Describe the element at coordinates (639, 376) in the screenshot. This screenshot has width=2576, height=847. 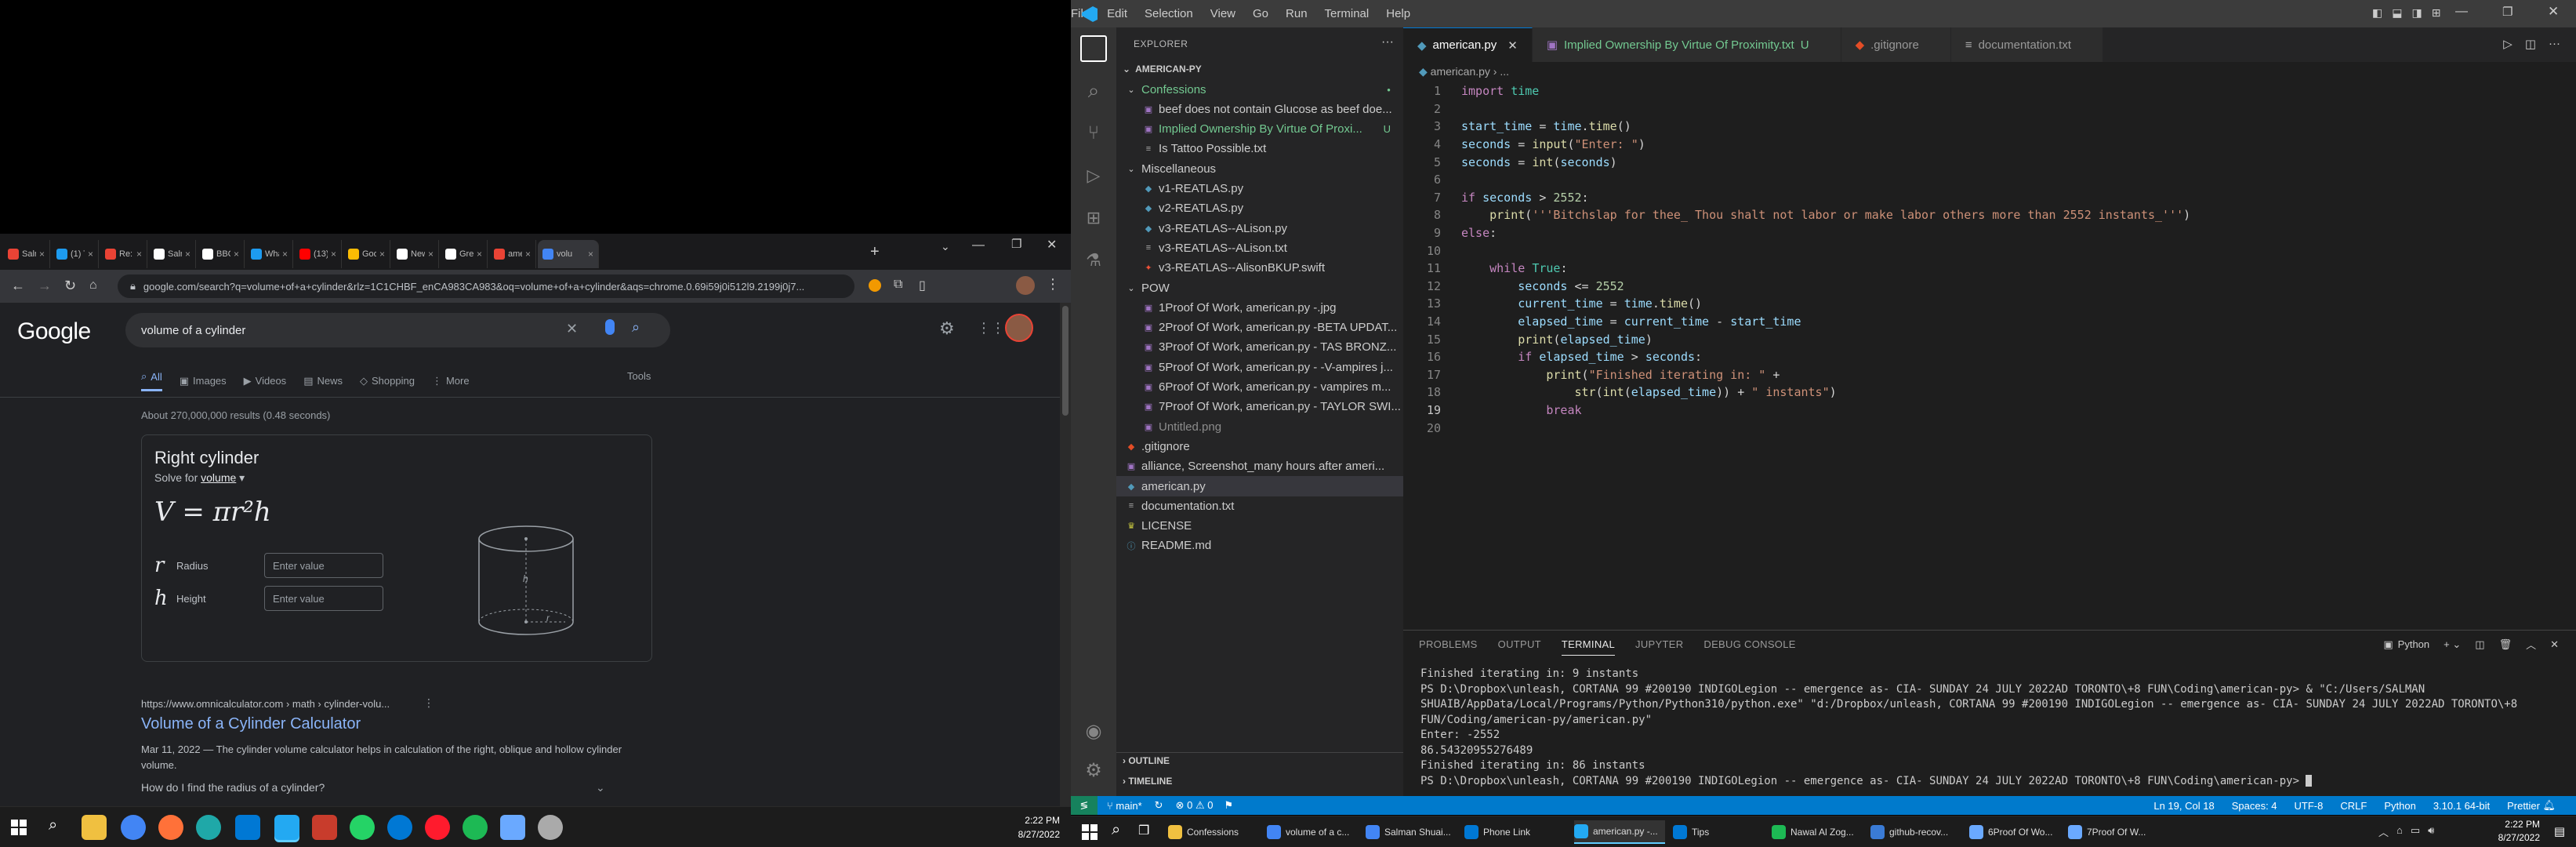
I see `tools-button: Tools` at that location.